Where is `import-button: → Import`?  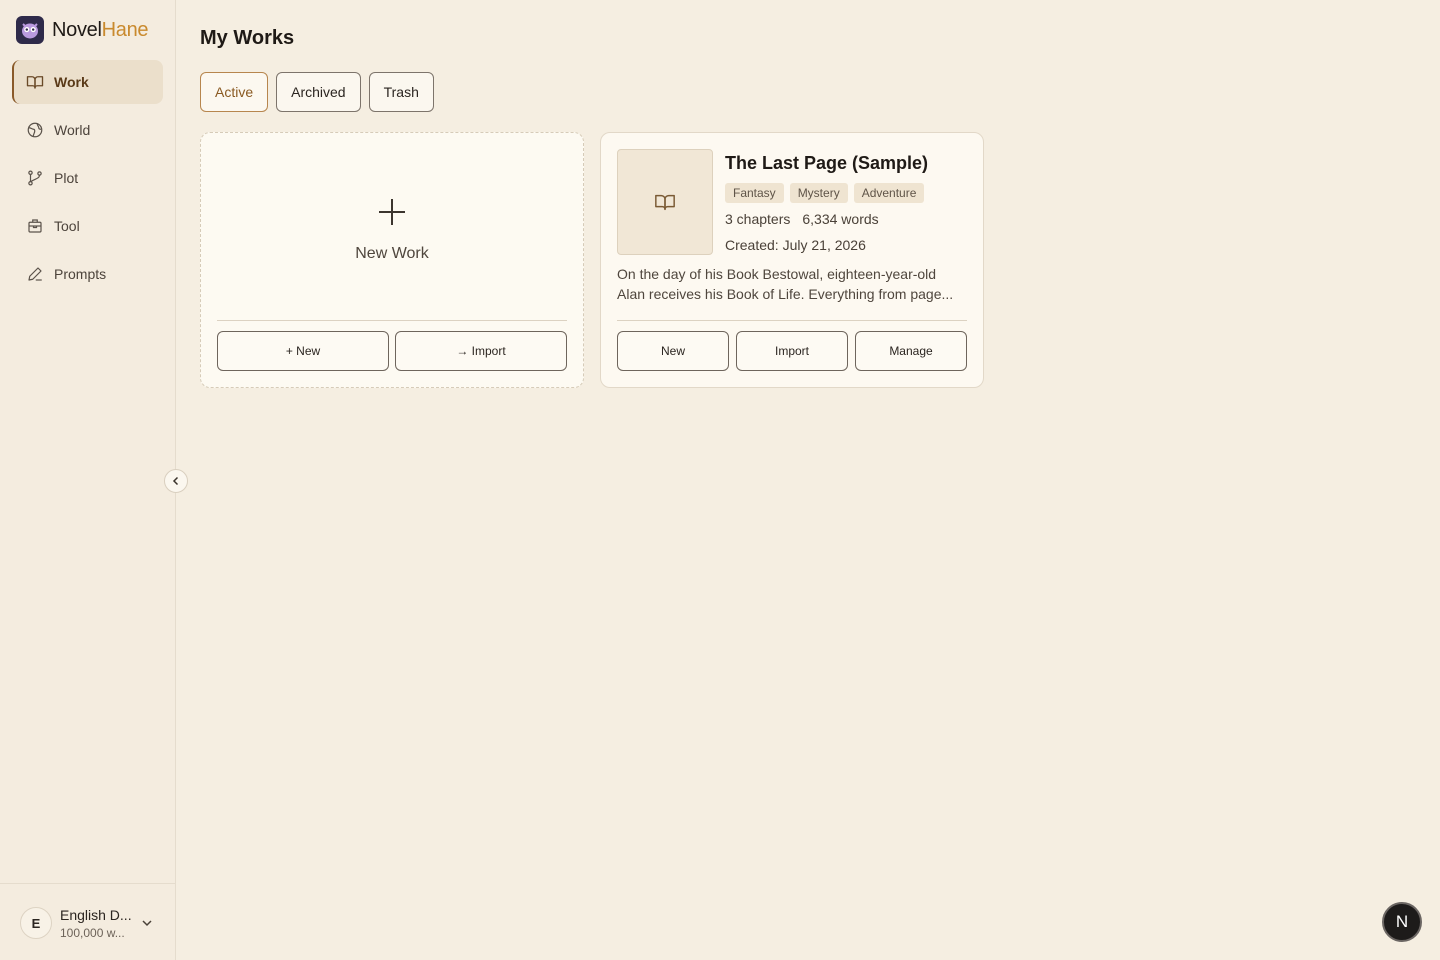 import-button: → Import is located at coordinates (481, 351).